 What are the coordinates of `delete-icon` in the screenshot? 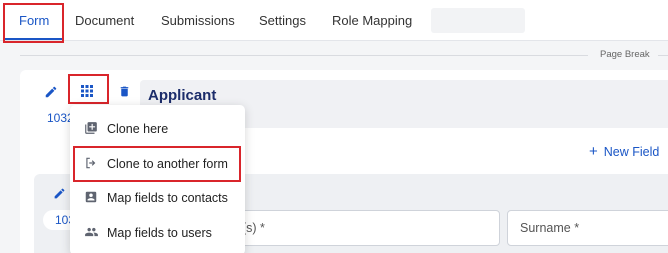 It's located at (124, 91).